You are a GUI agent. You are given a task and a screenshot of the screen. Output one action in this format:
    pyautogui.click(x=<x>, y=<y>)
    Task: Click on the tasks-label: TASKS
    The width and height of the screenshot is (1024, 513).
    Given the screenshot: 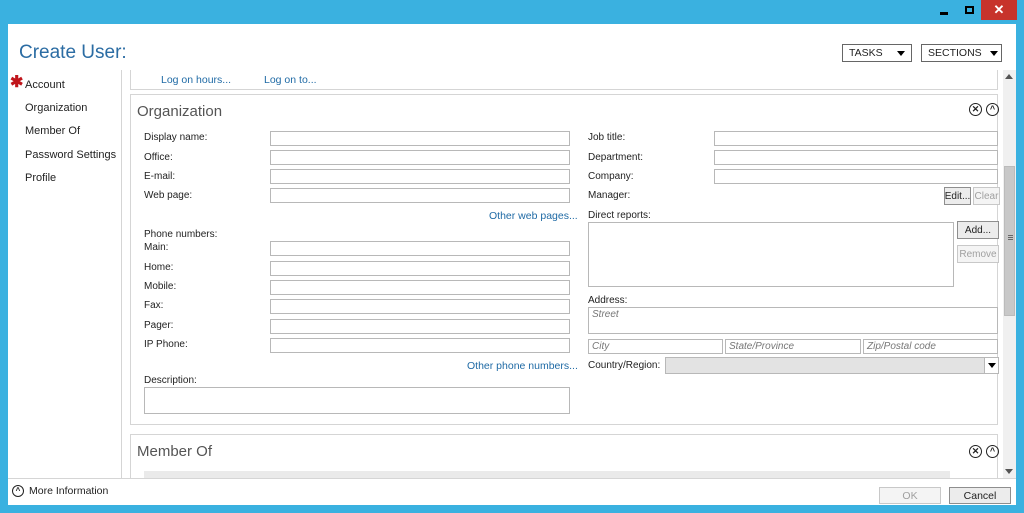 What is the action you would take?
    pyautogui.click(x=866, y=53)
    